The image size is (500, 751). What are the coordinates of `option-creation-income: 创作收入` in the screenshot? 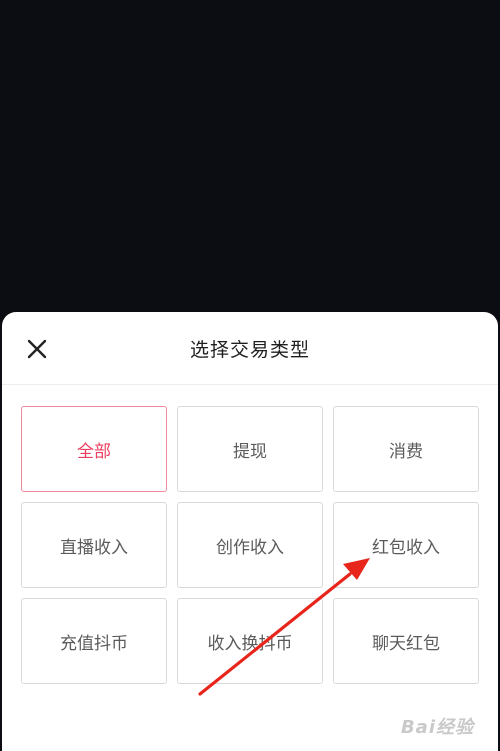 It's located at (250, 545).